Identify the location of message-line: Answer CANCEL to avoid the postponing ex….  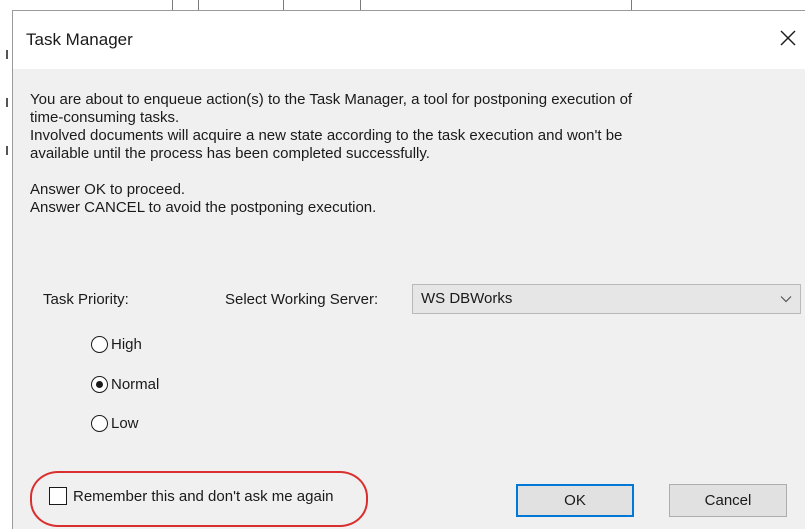
(203, 207).